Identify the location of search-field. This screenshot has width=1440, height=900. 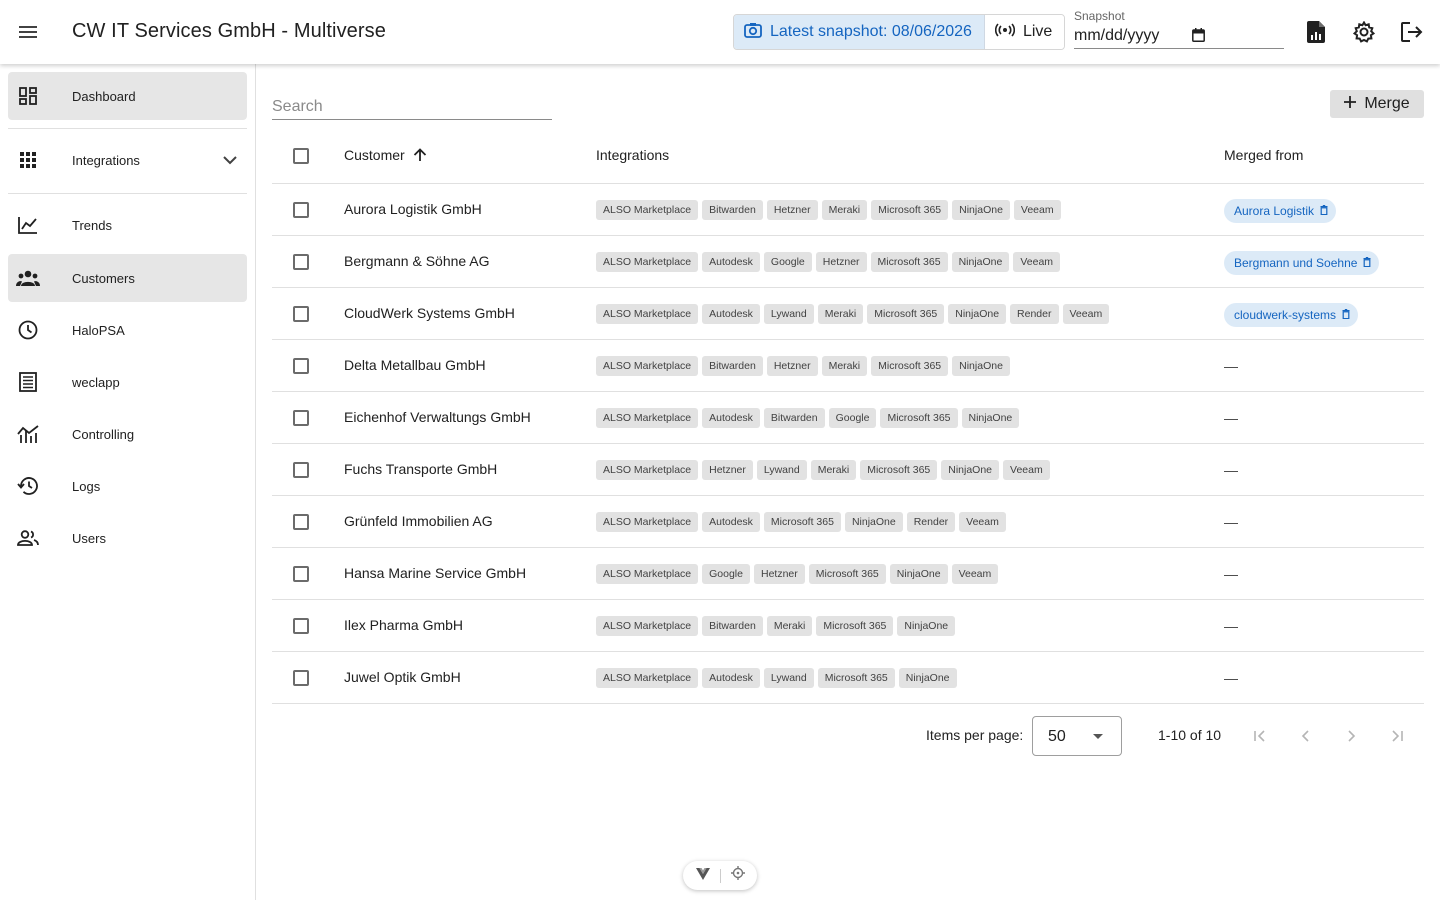
(412, 106).